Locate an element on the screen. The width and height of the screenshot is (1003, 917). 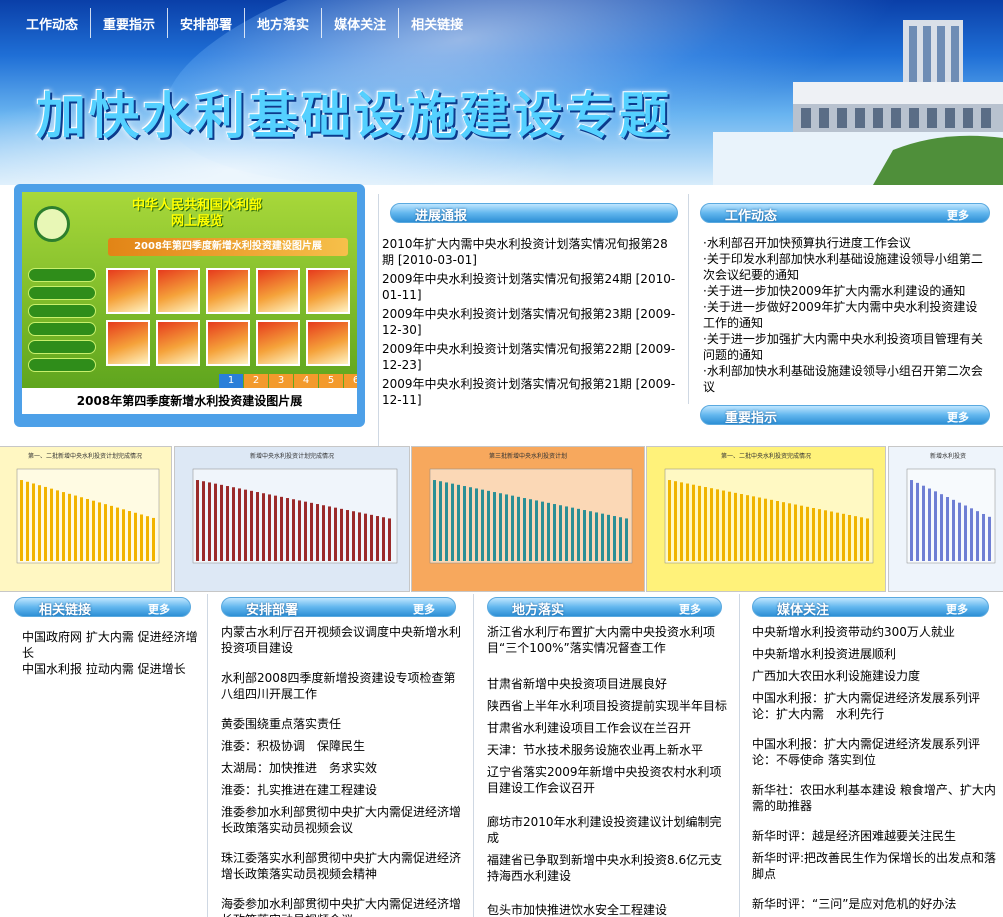
list-item: ·关于进一步做好2009年扩大内需中央水利投资建设工作的通知 is located at coordinates (843, 315).